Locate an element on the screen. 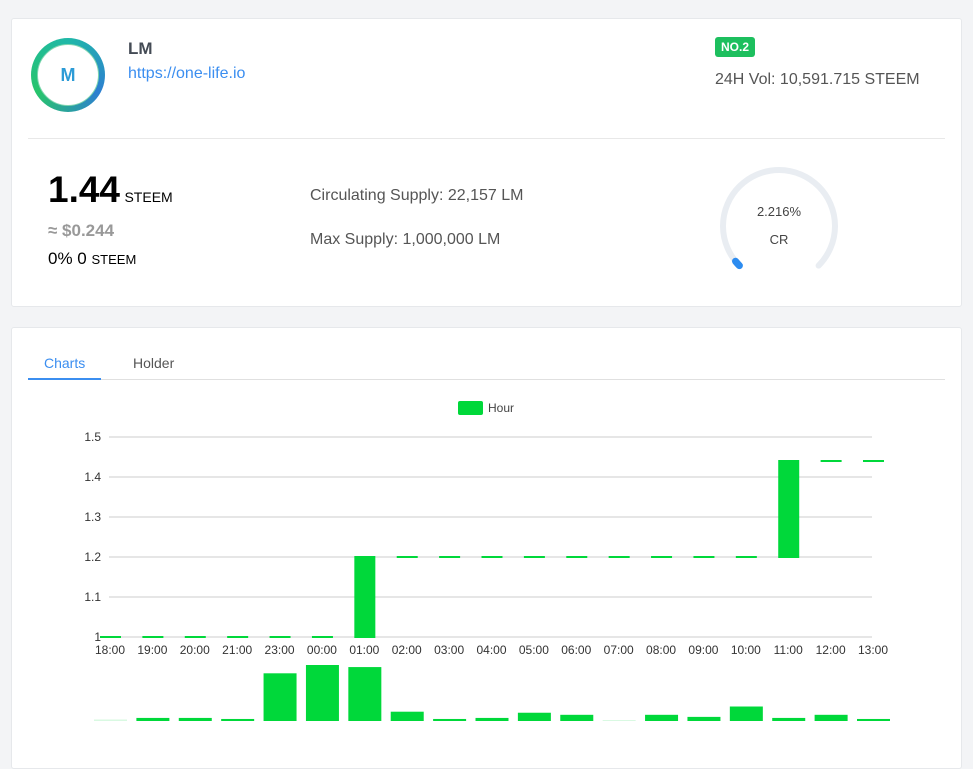  x-tick-label: 02:00 is located at coordinates (407, 650).